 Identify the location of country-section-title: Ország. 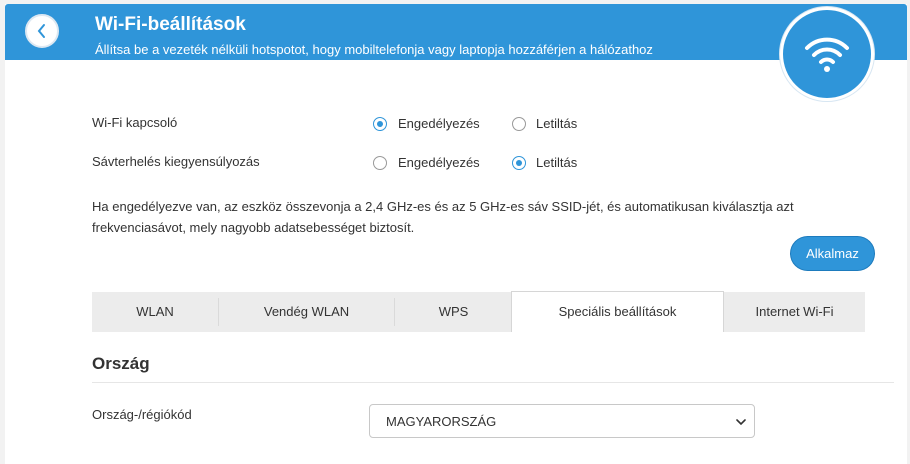
(121, 363).